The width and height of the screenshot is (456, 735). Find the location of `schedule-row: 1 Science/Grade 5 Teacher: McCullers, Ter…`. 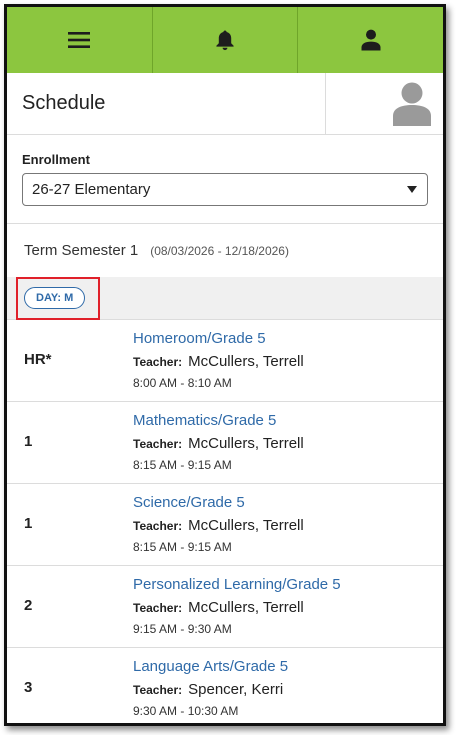

schedule-row: 1 Science/Grade 5 Teacher: McCullers, Ter… is located at coordinates (225, 525).